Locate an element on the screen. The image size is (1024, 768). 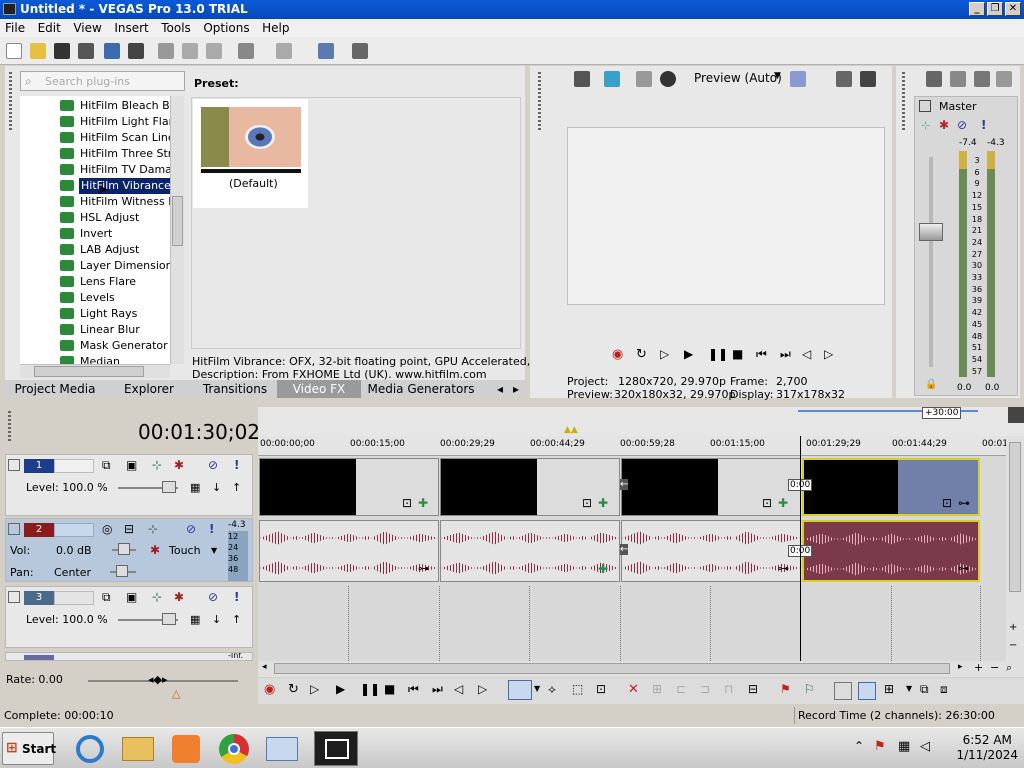
marker-icon: ⚑ is located at coordinates (785, 689).